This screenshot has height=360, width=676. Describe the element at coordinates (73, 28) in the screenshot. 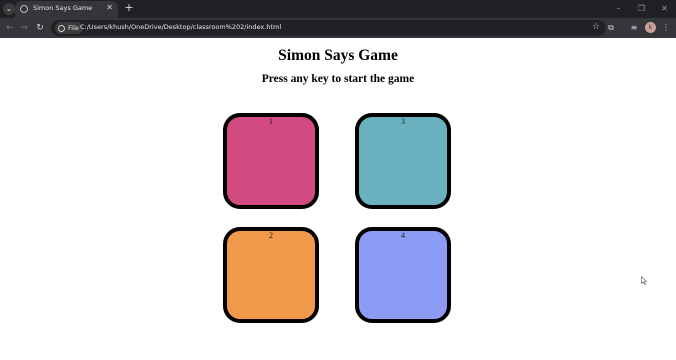

I see `site-chip-label: File` at that location.